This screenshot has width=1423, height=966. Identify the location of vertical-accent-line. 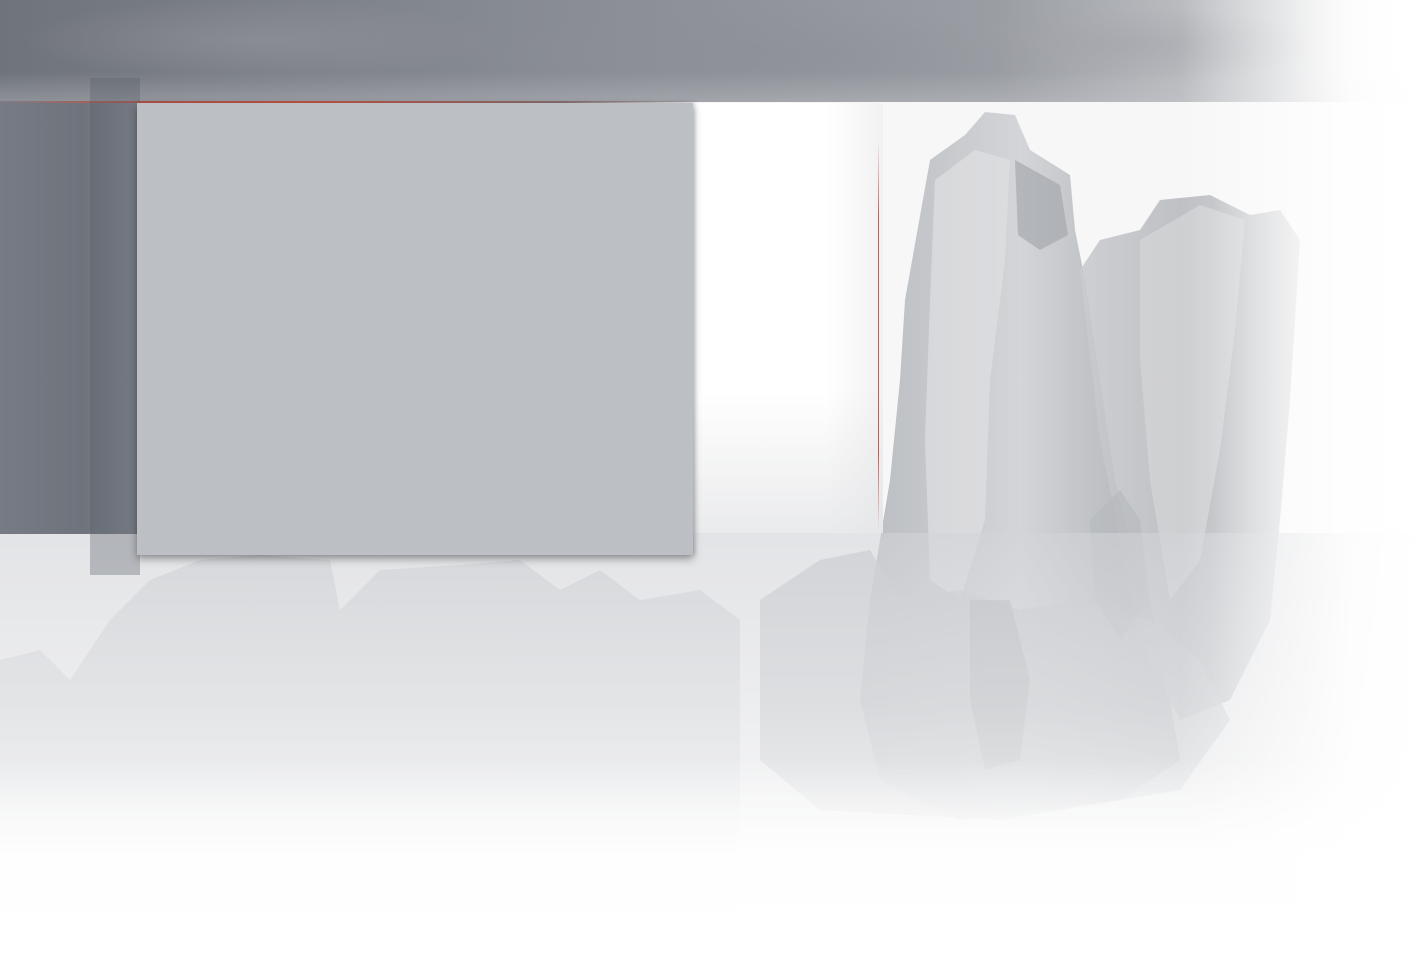
(878, 335).